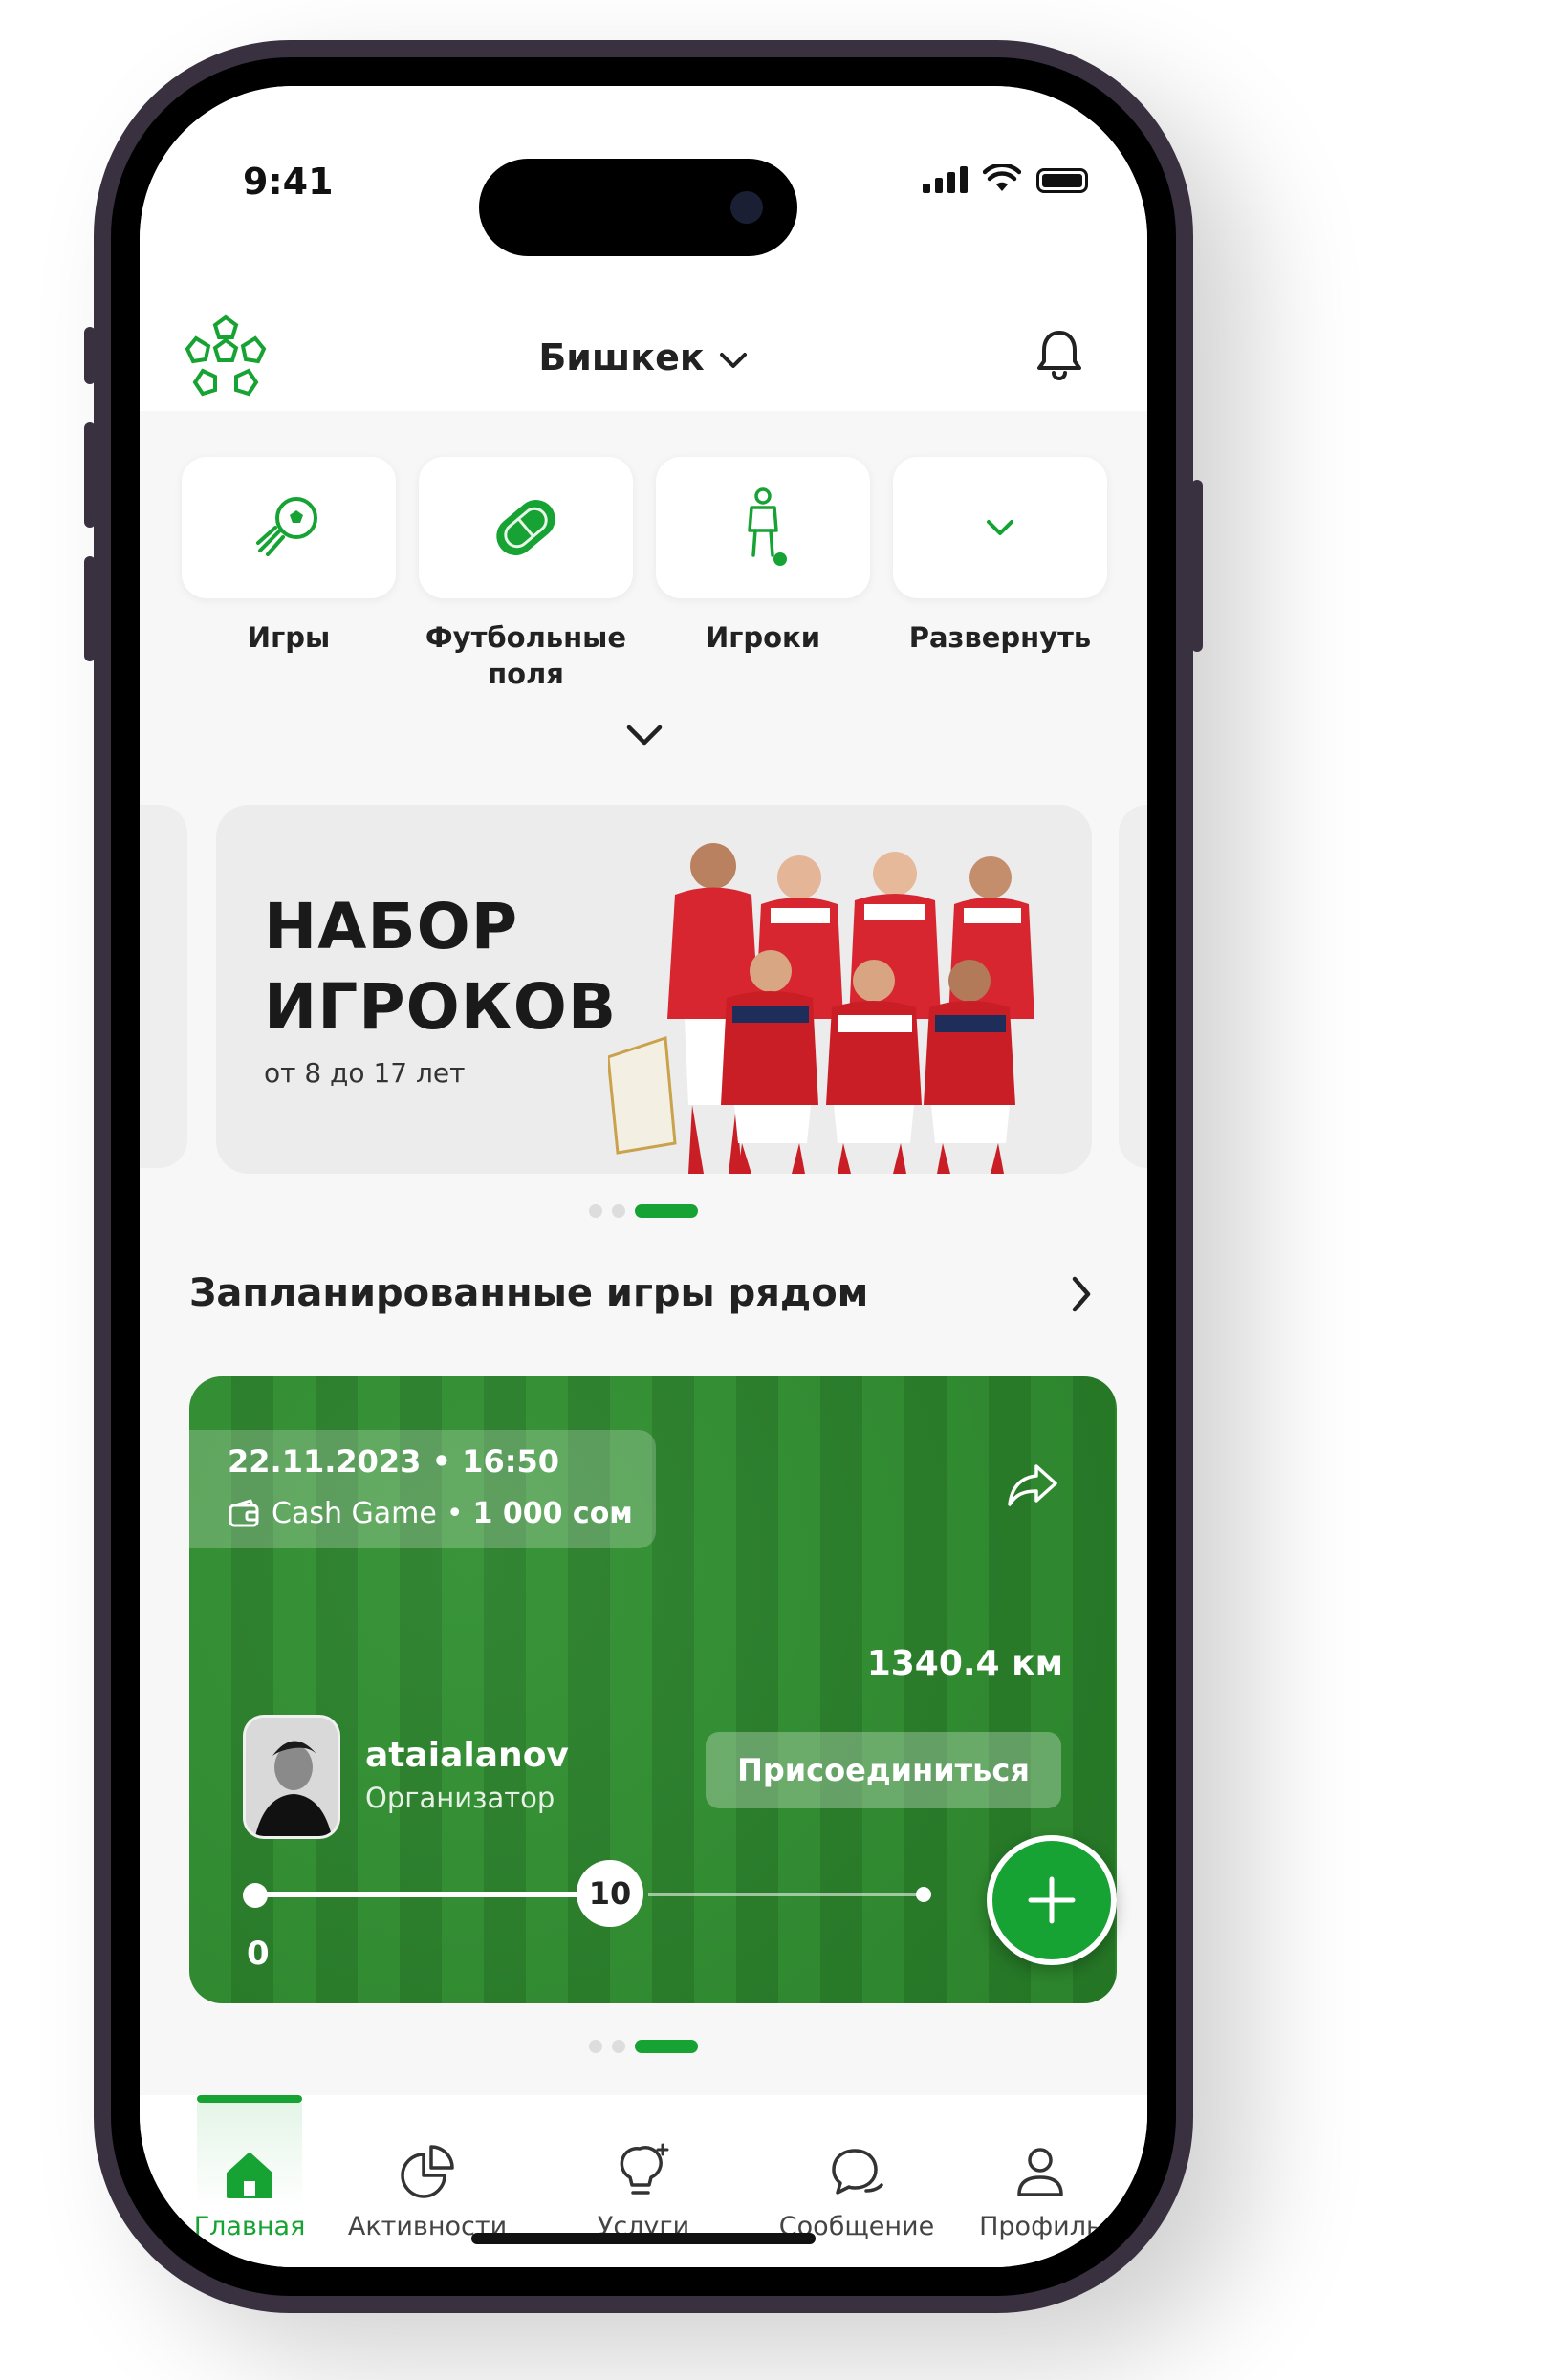  What do you see at coordinates (249, 2176) in the screenshot?
I see `home-icon` at bounding box center [249, 2176].